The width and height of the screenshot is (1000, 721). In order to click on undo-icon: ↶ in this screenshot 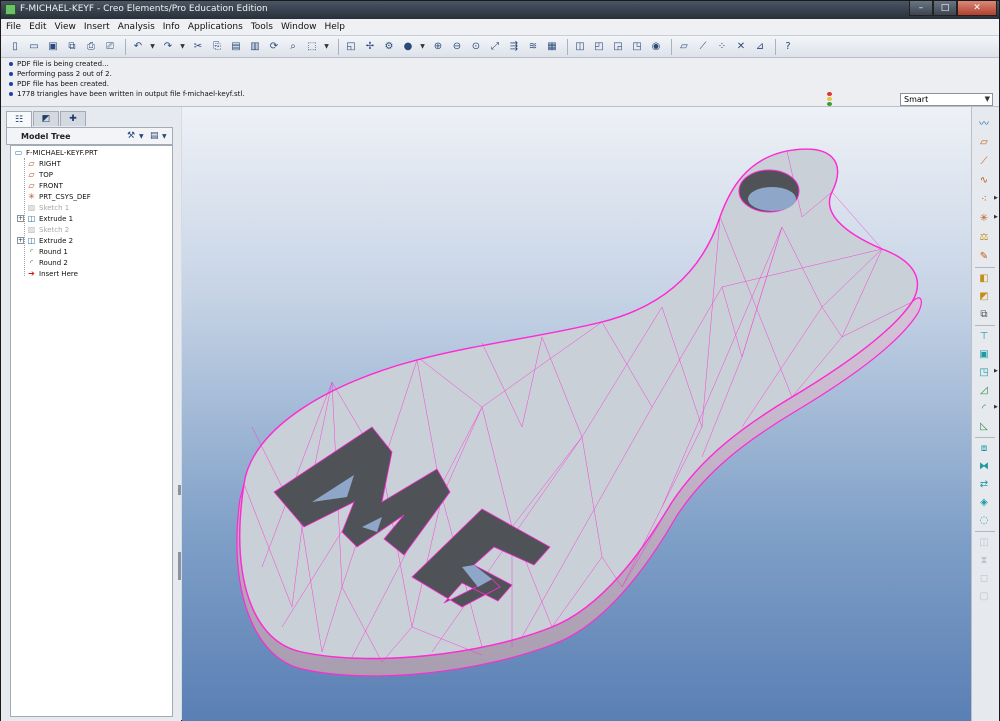, I will do `click(138, 47)`.